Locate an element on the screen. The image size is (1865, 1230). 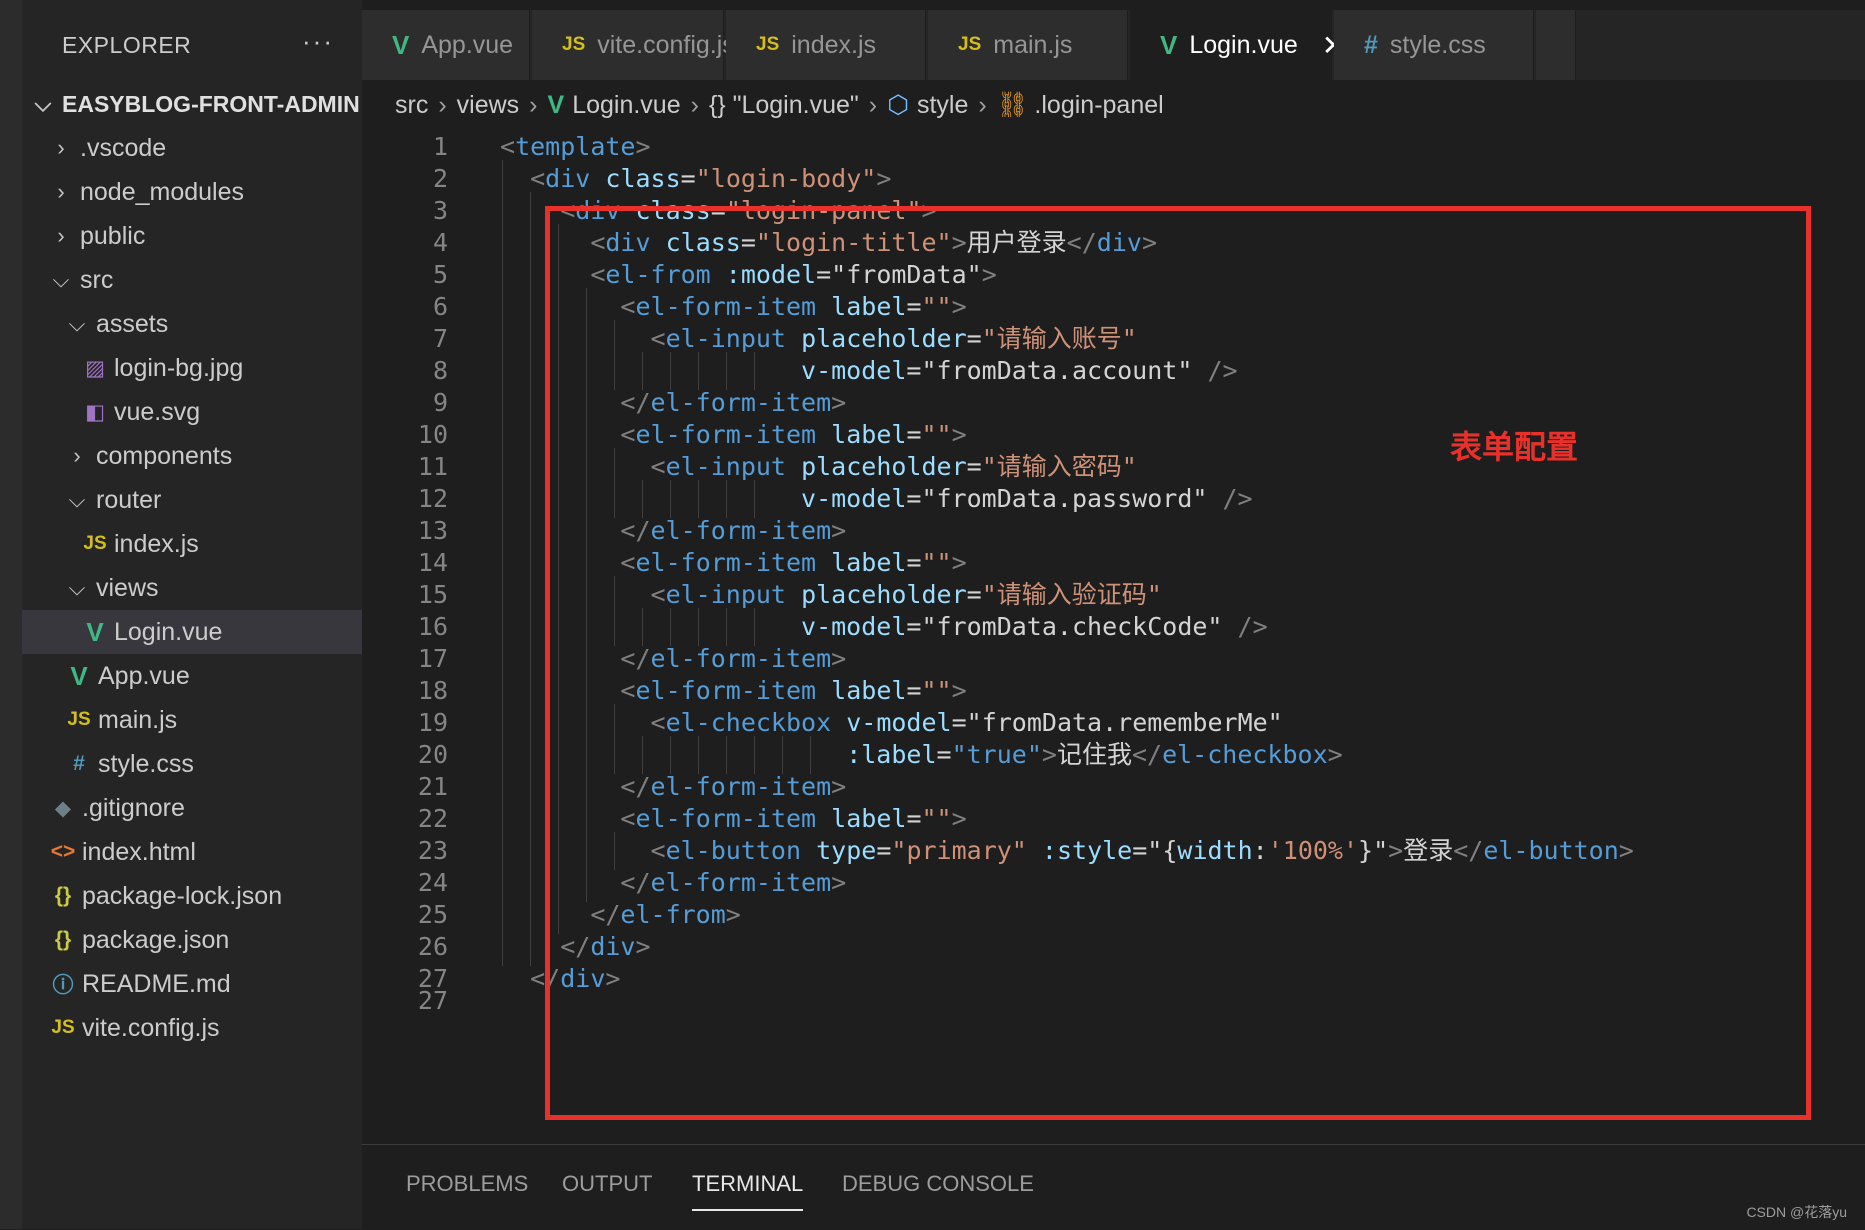
tree-item: JS index.js is located at coordinates (192, 544).